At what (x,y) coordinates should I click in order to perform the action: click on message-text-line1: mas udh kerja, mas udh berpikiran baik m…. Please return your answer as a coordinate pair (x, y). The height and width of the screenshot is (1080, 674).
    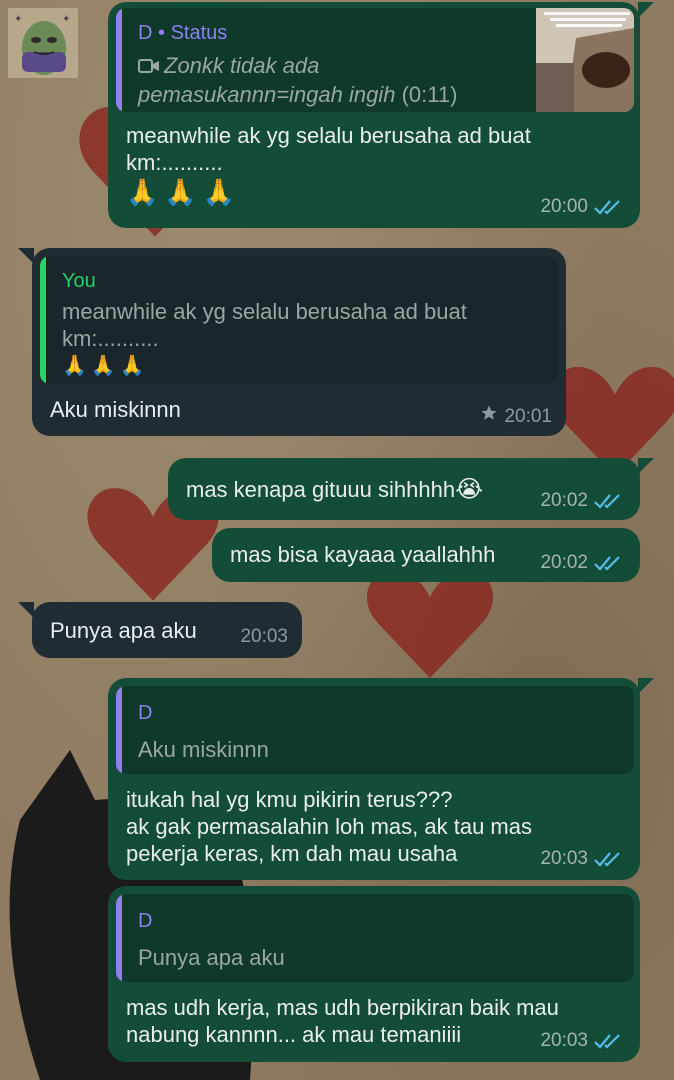
    Looking at the image, I should click on (342, 1007).